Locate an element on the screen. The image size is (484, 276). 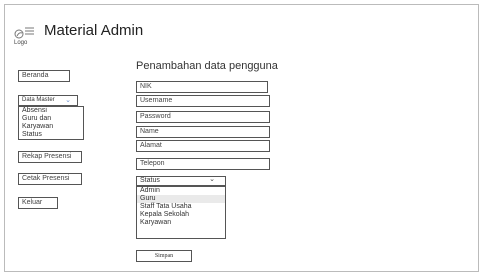
menu-item-guru-karyawan: Guru dan Karyawan is located at coordinates (51, 123).